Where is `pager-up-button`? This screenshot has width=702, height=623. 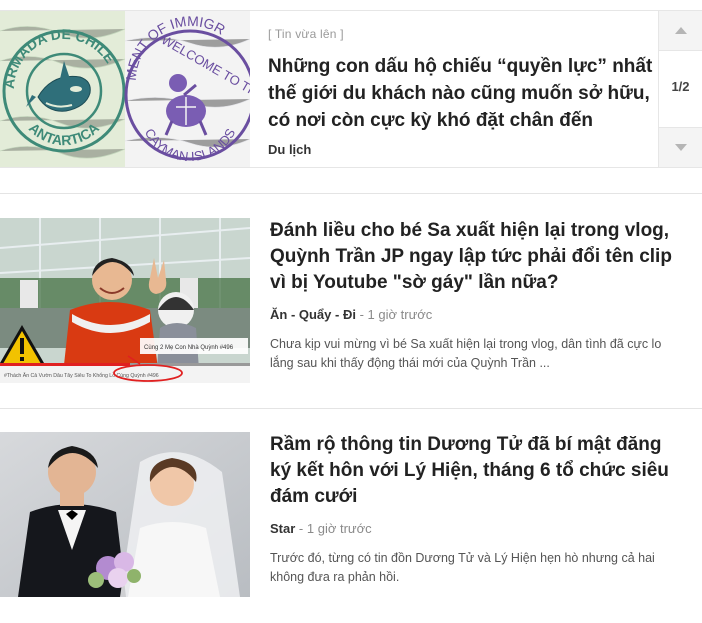 pager-up-button is located at coordinates (680, 31).